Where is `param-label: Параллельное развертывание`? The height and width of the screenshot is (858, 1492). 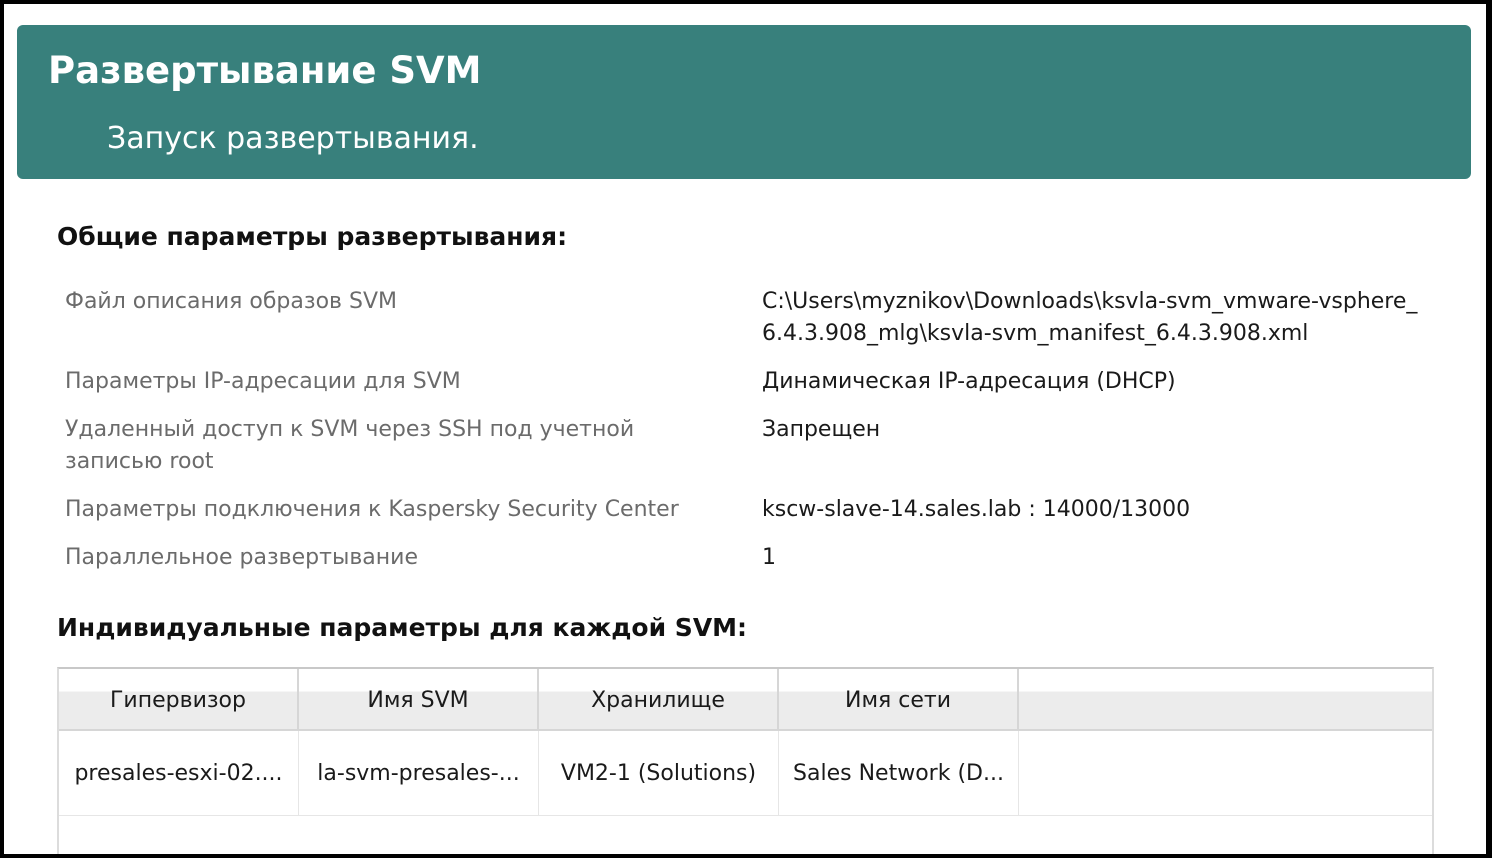
param-label: Параллельное развертывание is located at coordinates (241, 557).